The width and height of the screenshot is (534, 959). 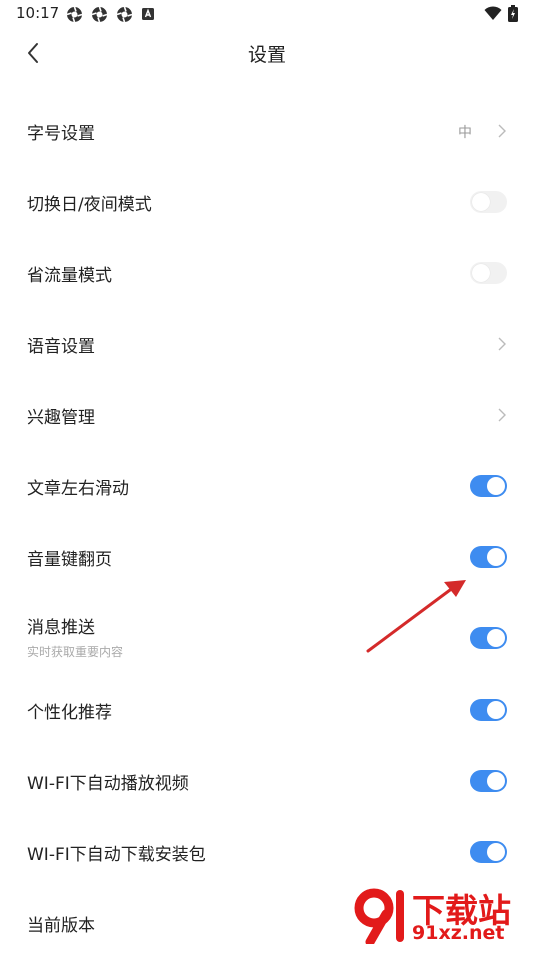 I want to click on status-notification-icons, so click(x=112, y=14).